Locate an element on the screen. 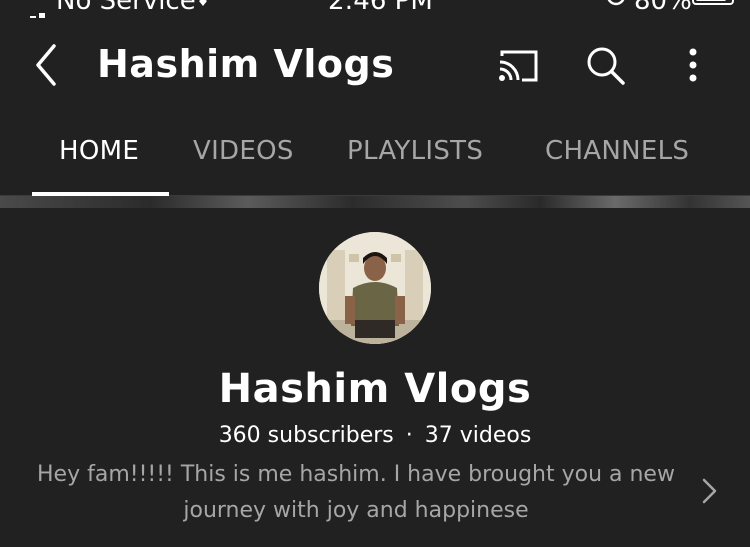 The width and height of the screenshot is (750, 547). status-bar: No Service 2:46 PM 80% is located at coordinates (375, 9).